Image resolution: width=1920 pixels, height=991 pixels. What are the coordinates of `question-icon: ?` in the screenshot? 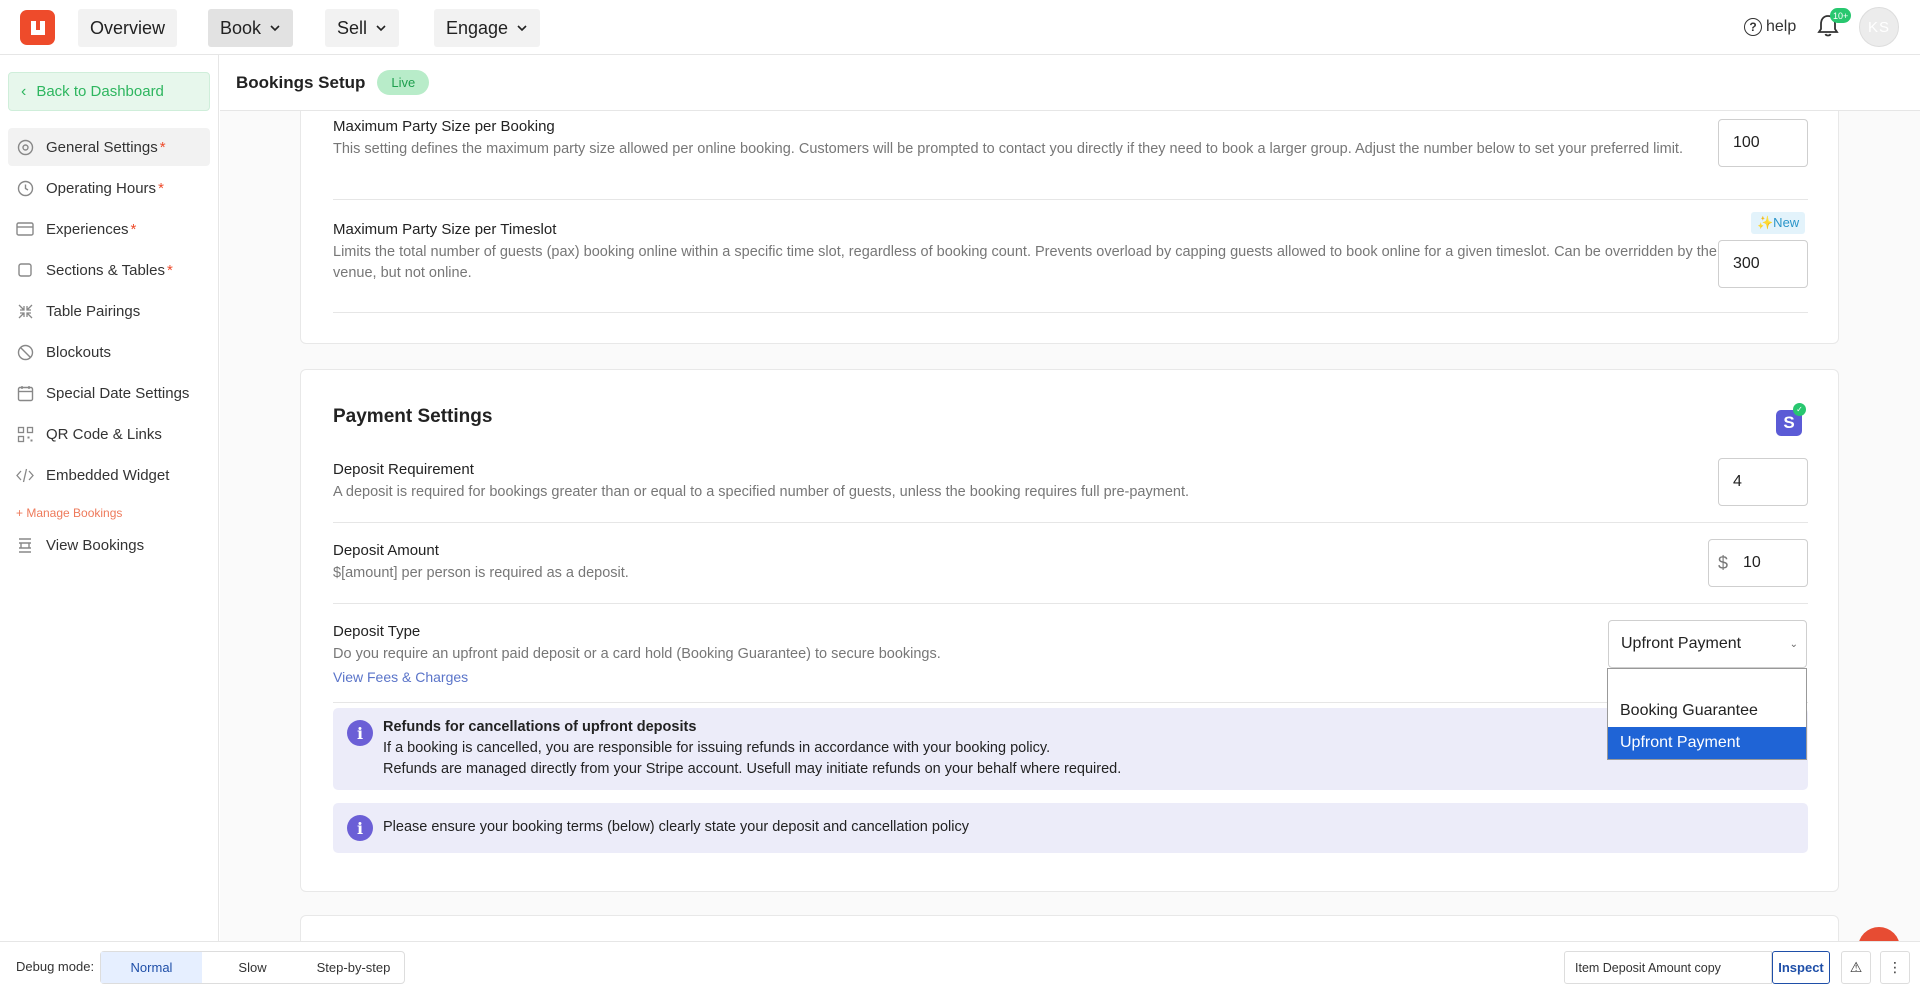 It's located at (1753, 27).